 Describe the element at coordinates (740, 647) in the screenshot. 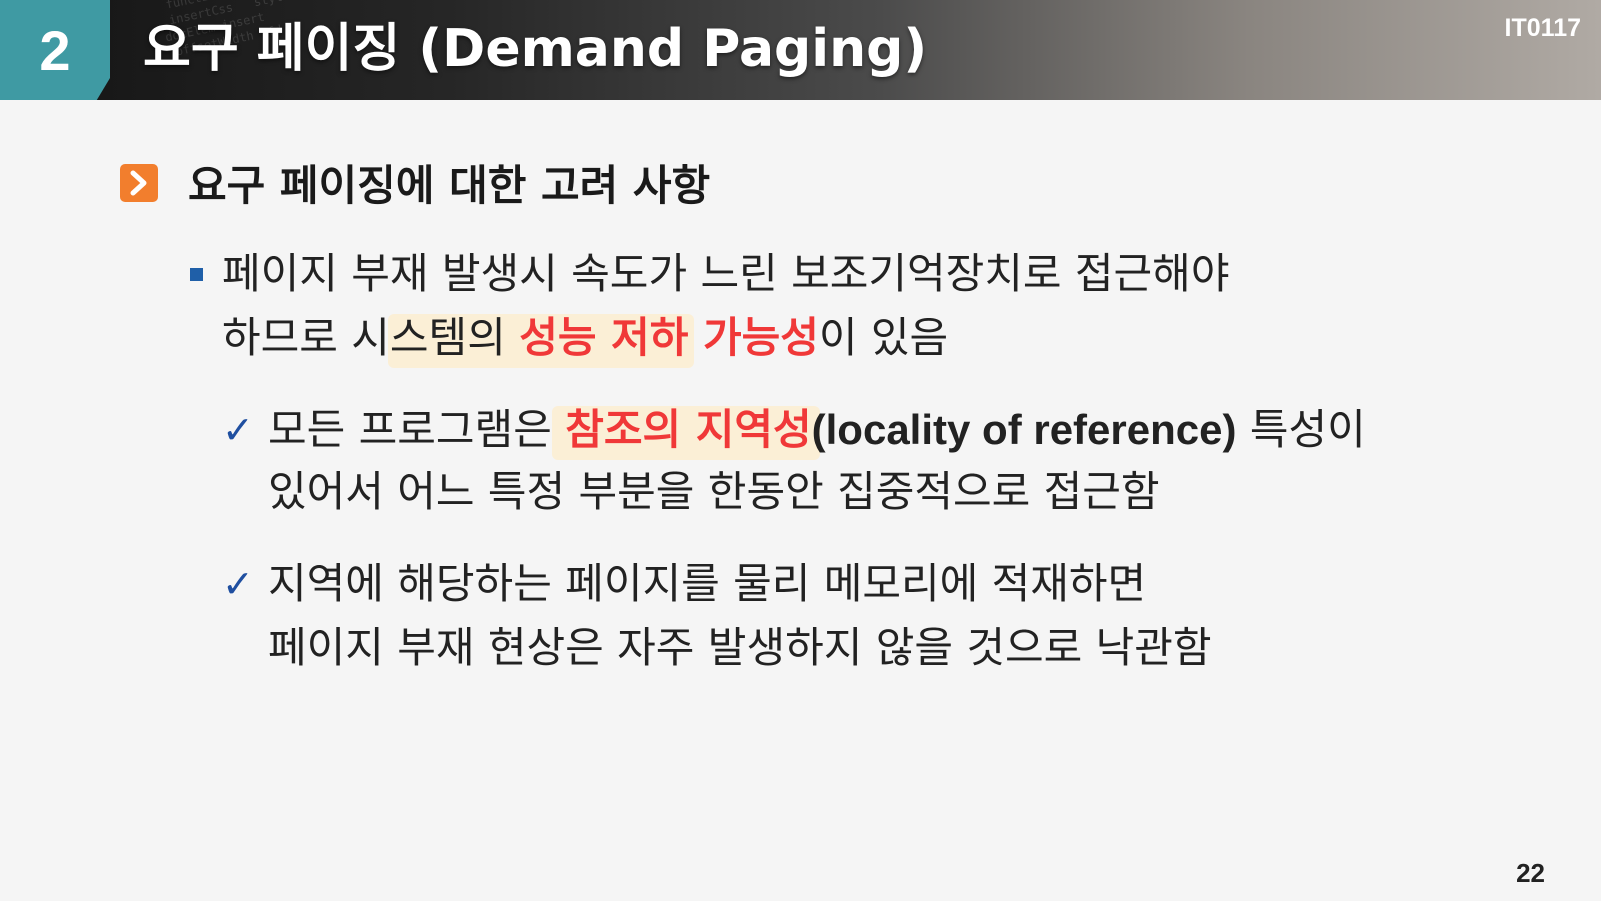

I see `check2-line2: 페이지 부재 현상은 자주 발생하지 않을 것으로 낙관함` at that location.